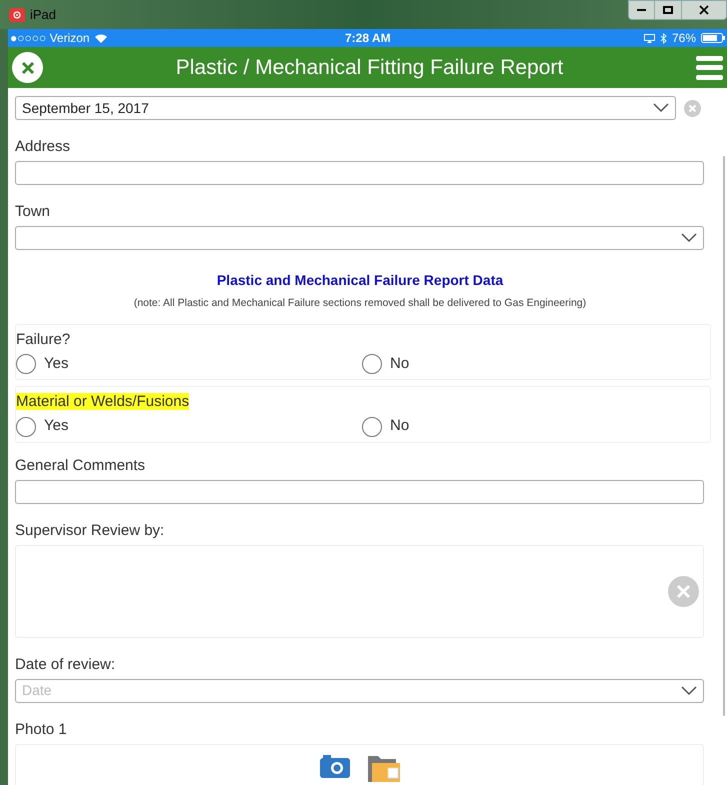  What do you see at coordinates (43, 147) in the screenshot?
I see `field-label: Address` at bounding box center [43, 147].